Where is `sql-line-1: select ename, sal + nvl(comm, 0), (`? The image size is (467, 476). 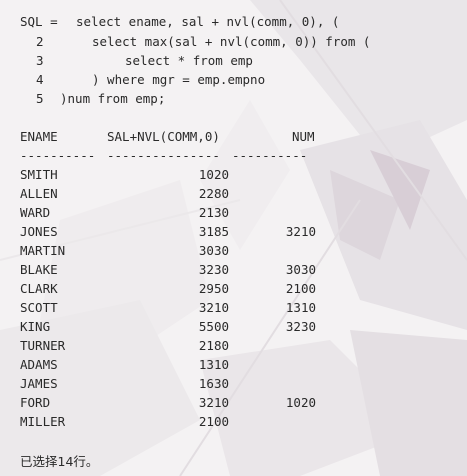 sql-line-1: select ename, sal + nvl(comm, 0), ( is located at coordinates (208, 21).